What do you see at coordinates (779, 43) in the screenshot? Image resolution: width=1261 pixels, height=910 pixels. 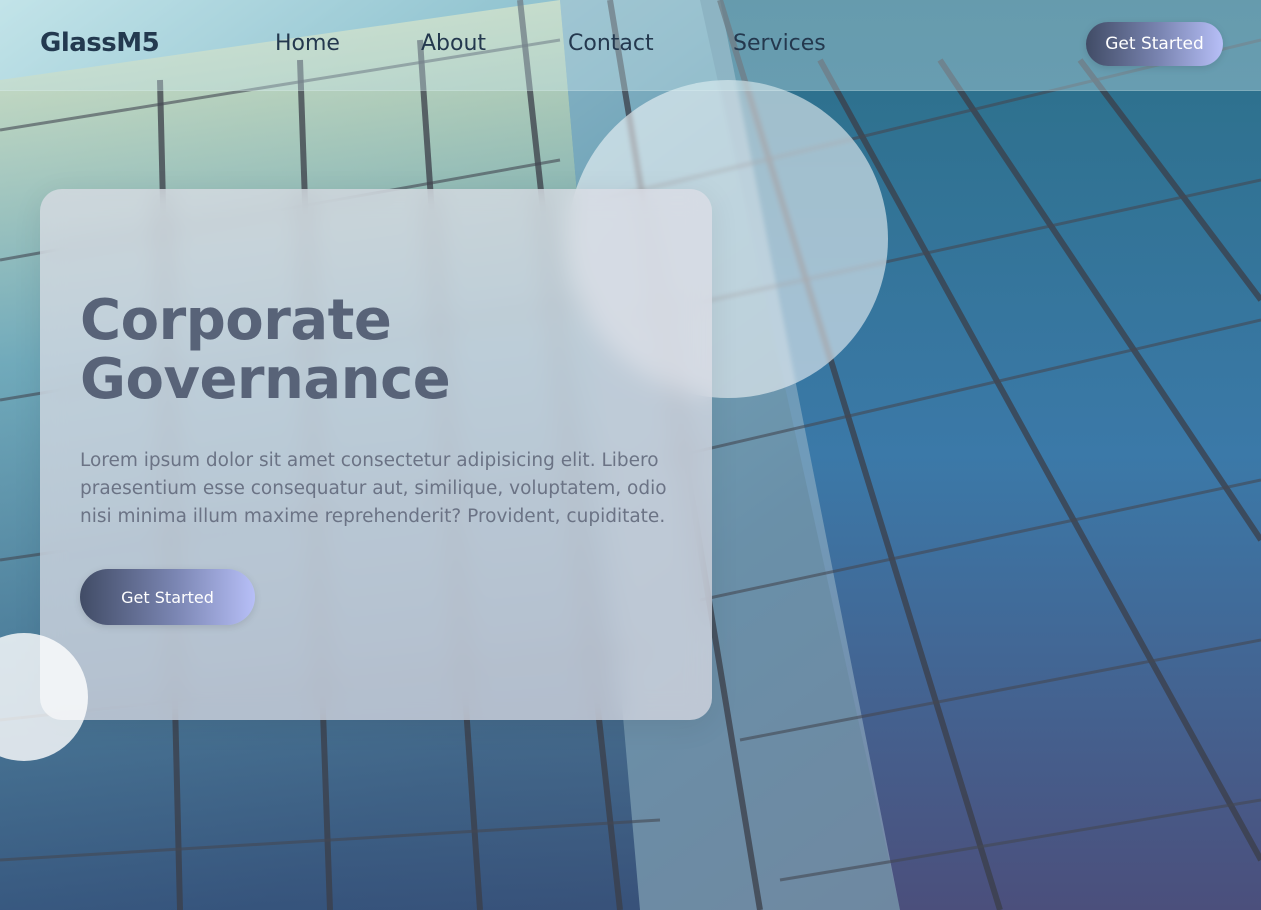 I see `nav-link-services: Services` at bounding box center [779, 43].